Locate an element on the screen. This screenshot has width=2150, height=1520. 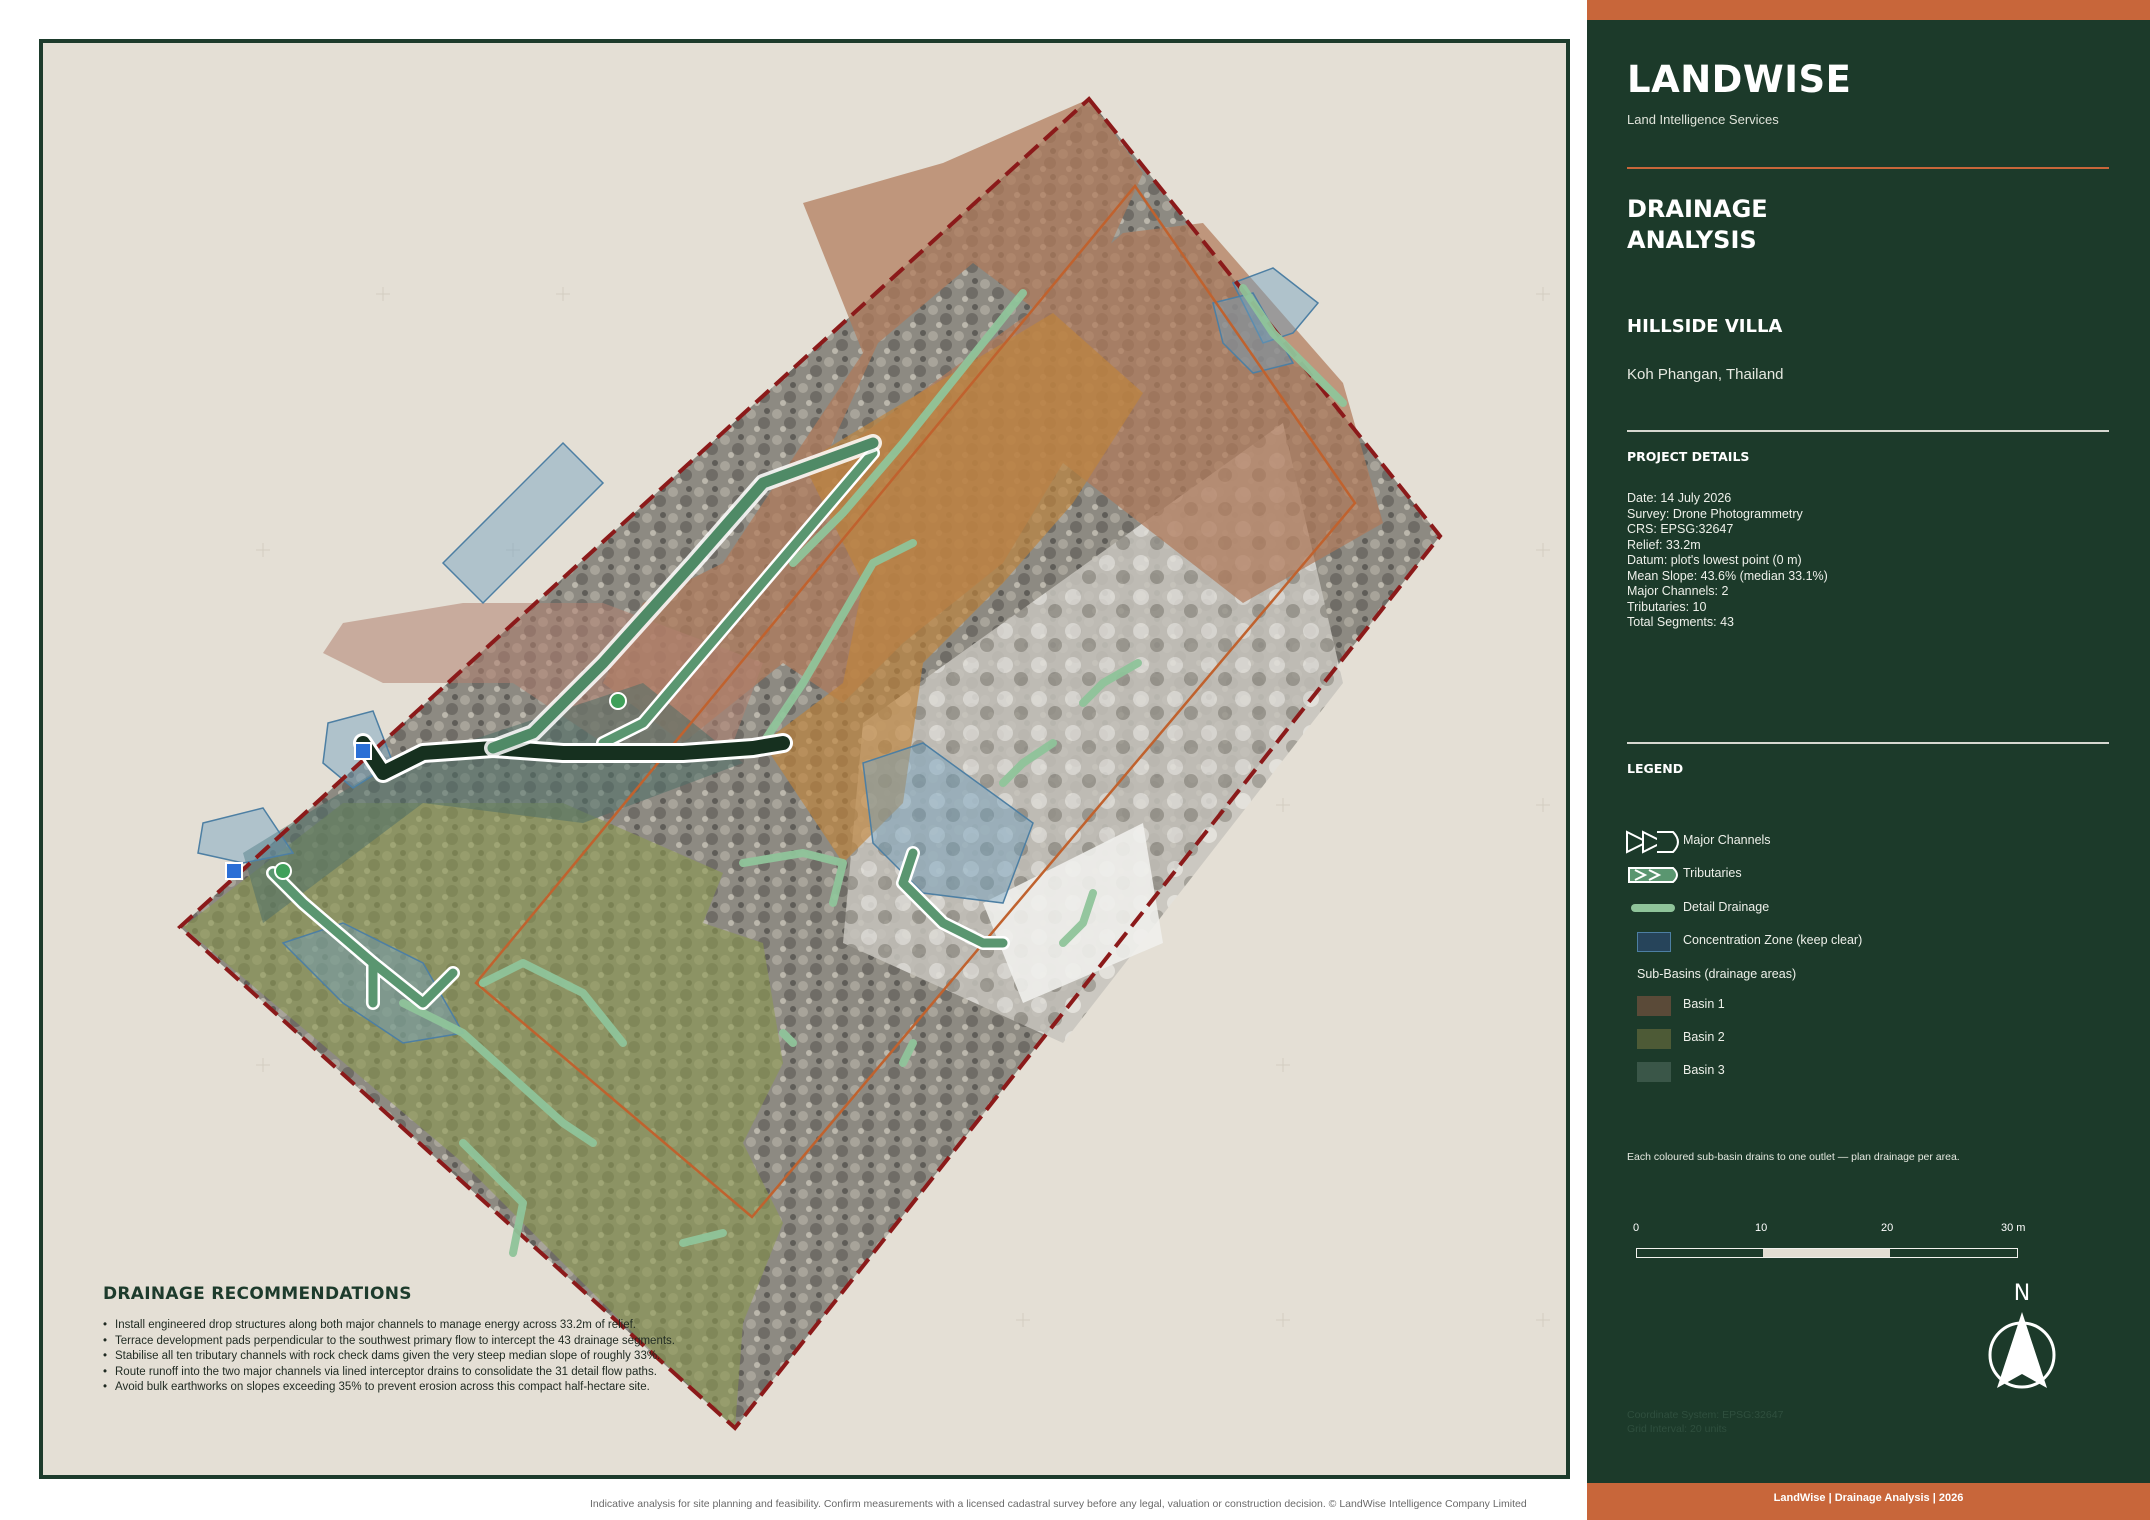
footer-bar: LandWise | Drainage Analysis | 2026 is located at coordinates (1868, 1501).